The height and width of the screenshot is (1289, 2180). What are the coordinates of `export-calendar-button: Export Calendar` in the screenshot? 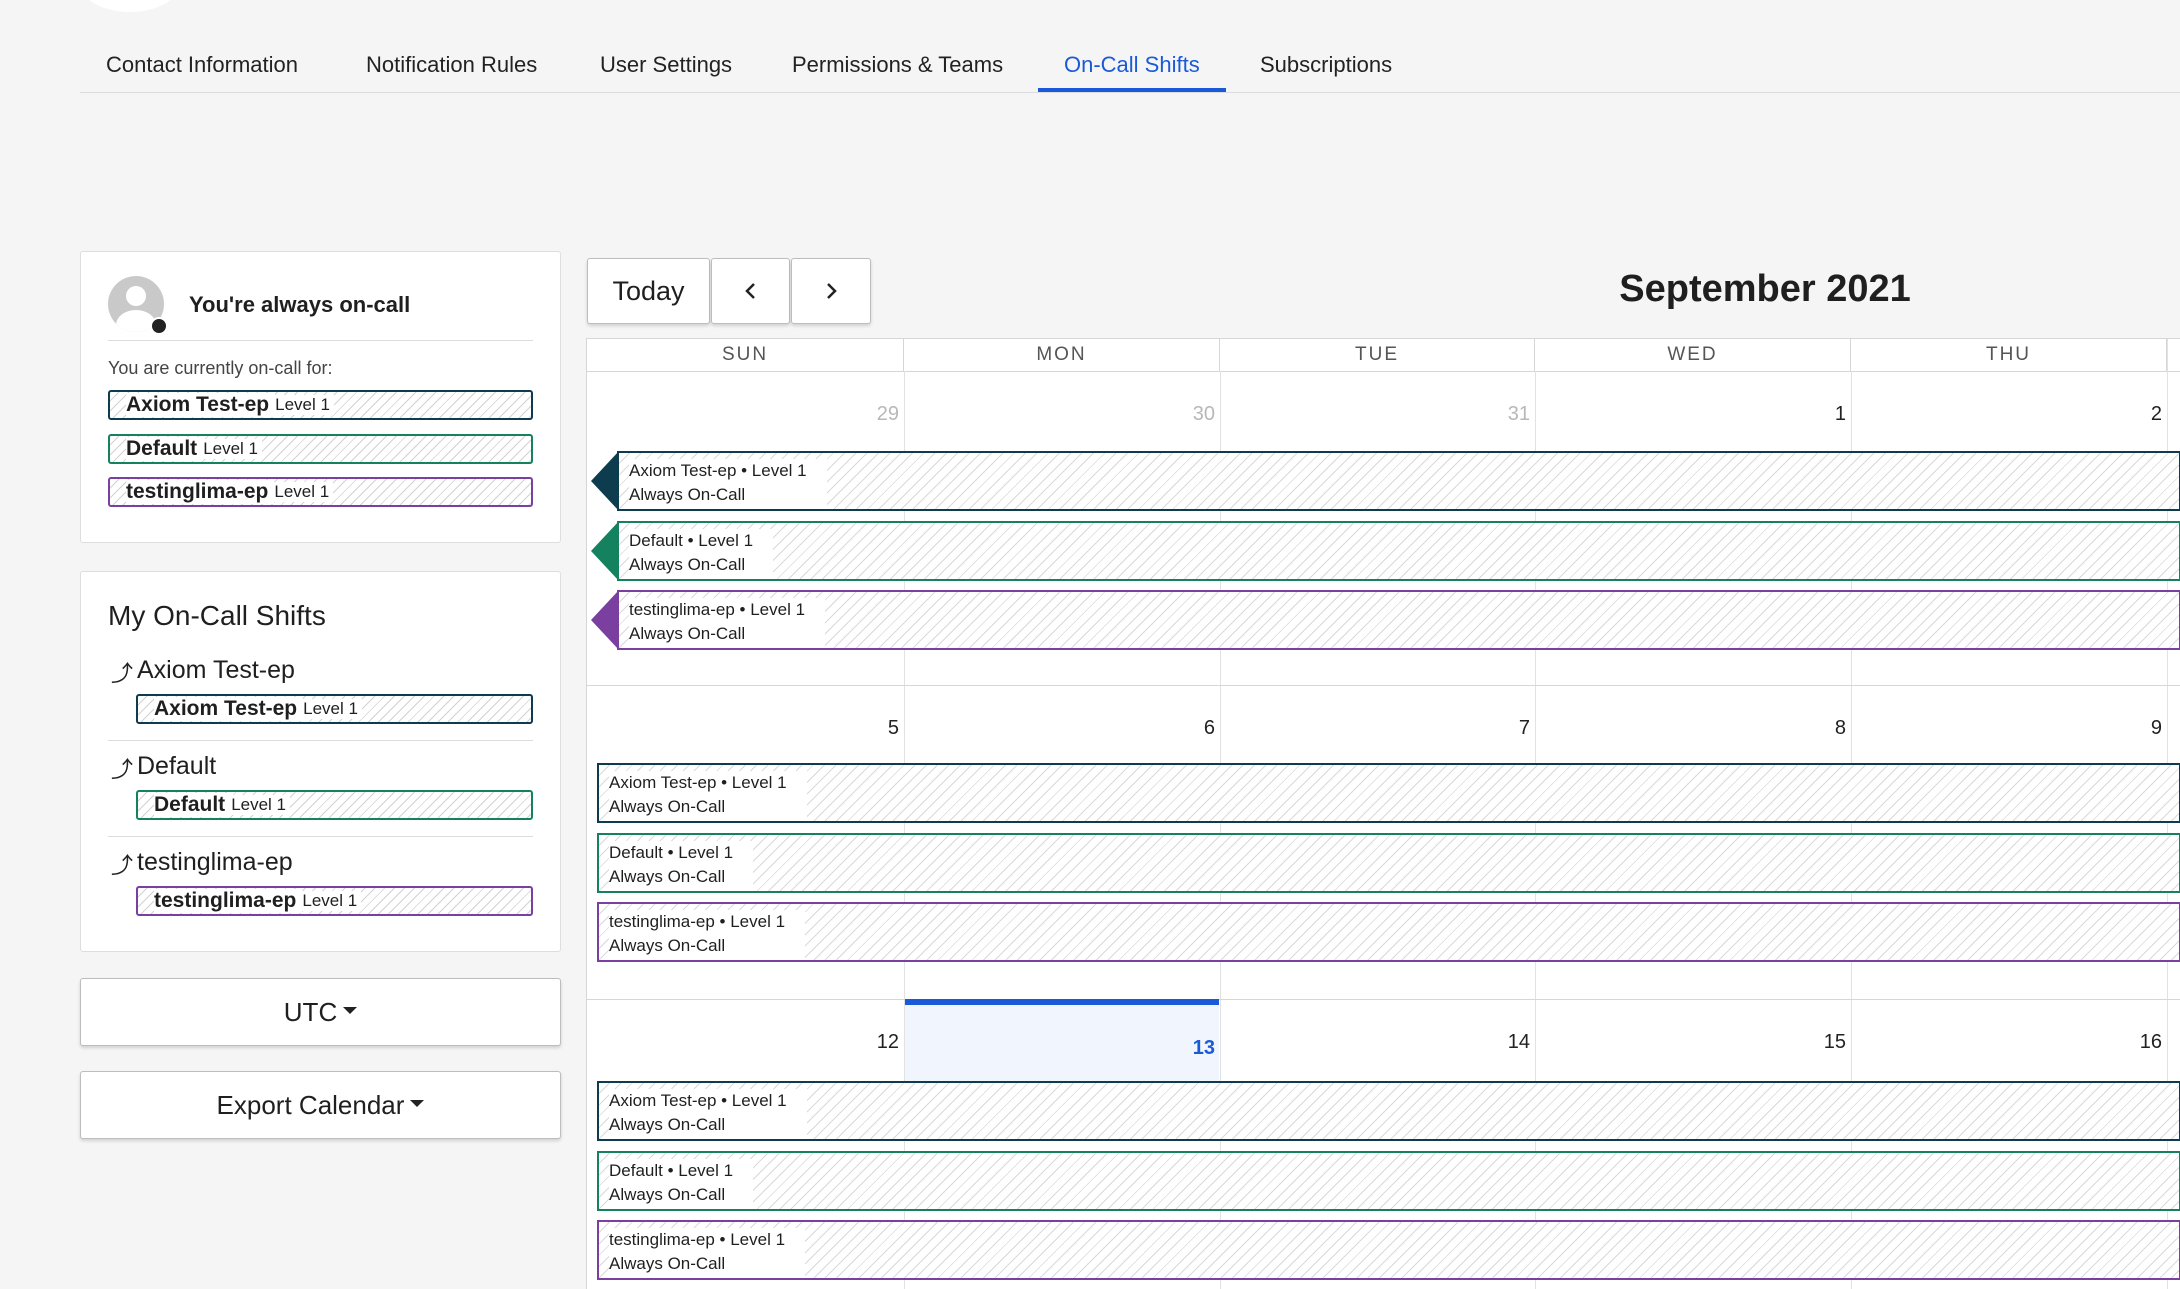 It's located at (320, 1105).